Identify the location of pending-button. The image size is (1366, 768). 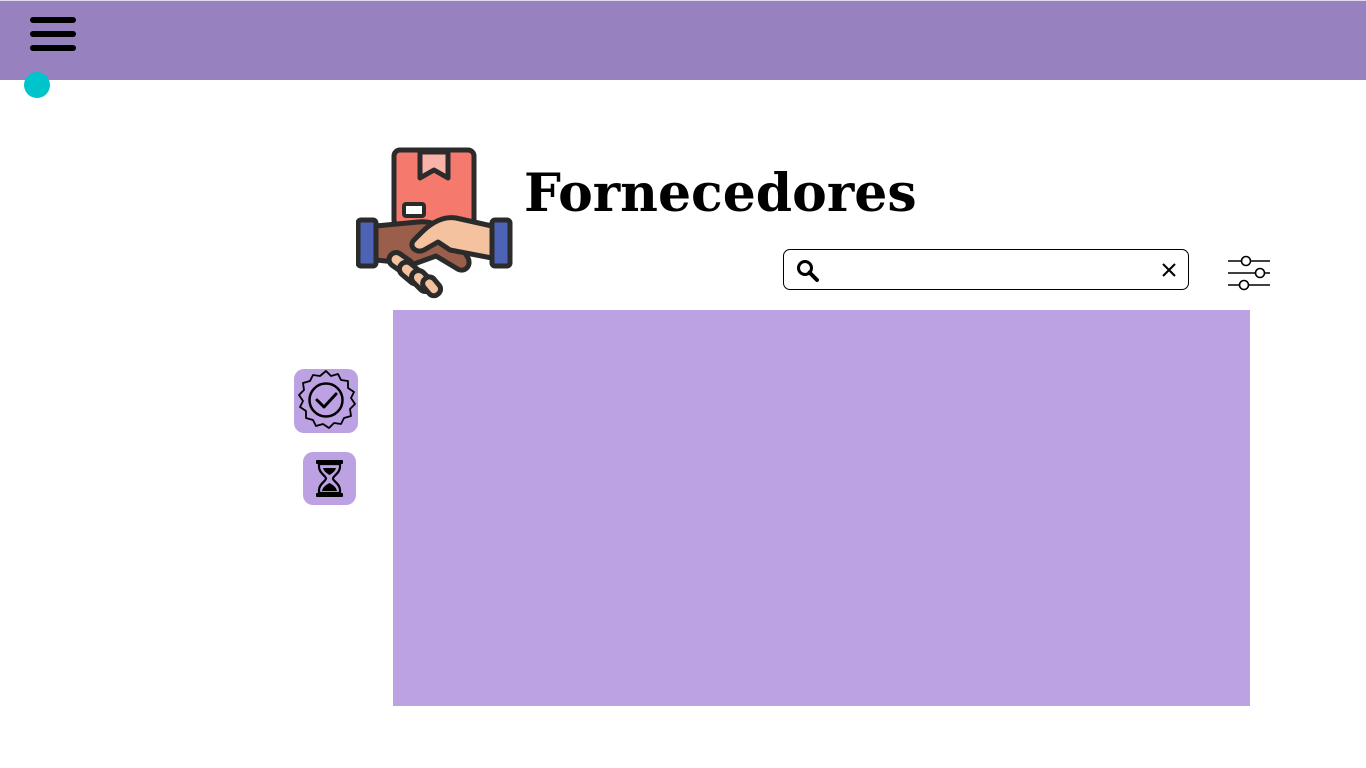
(329, 478).